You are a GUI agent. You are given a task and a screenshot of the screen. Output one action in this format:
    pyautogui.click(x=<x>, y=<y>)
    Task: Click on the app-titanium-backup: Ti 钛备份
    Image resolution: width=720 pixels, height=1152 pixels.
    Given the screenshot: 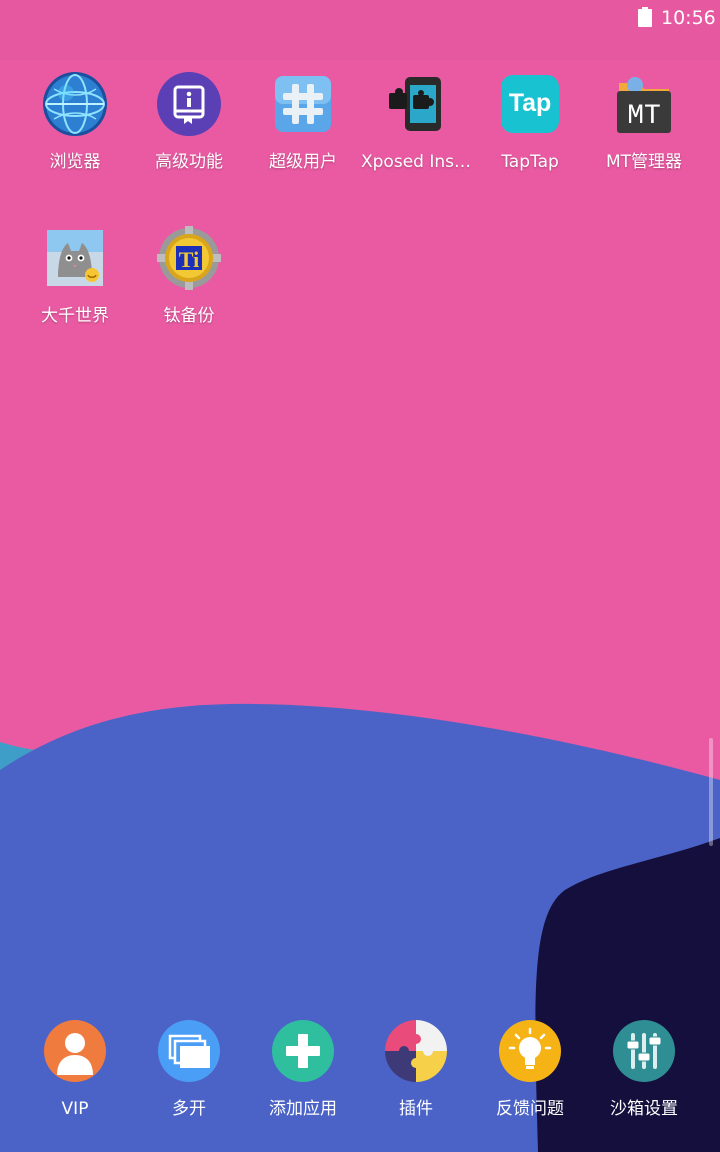 What is the action you would take?
    pyautogui.click(x=189, y=276)
    